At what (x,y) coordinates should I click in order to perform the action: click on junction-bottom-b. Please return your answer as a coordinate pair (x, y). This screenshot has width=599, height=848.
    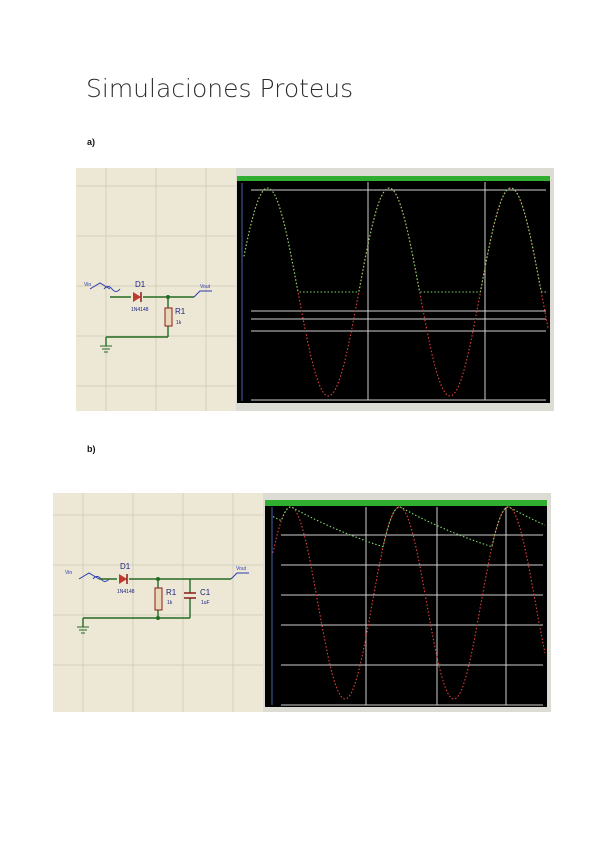
    Looking at the image, I should click on (158, 618).